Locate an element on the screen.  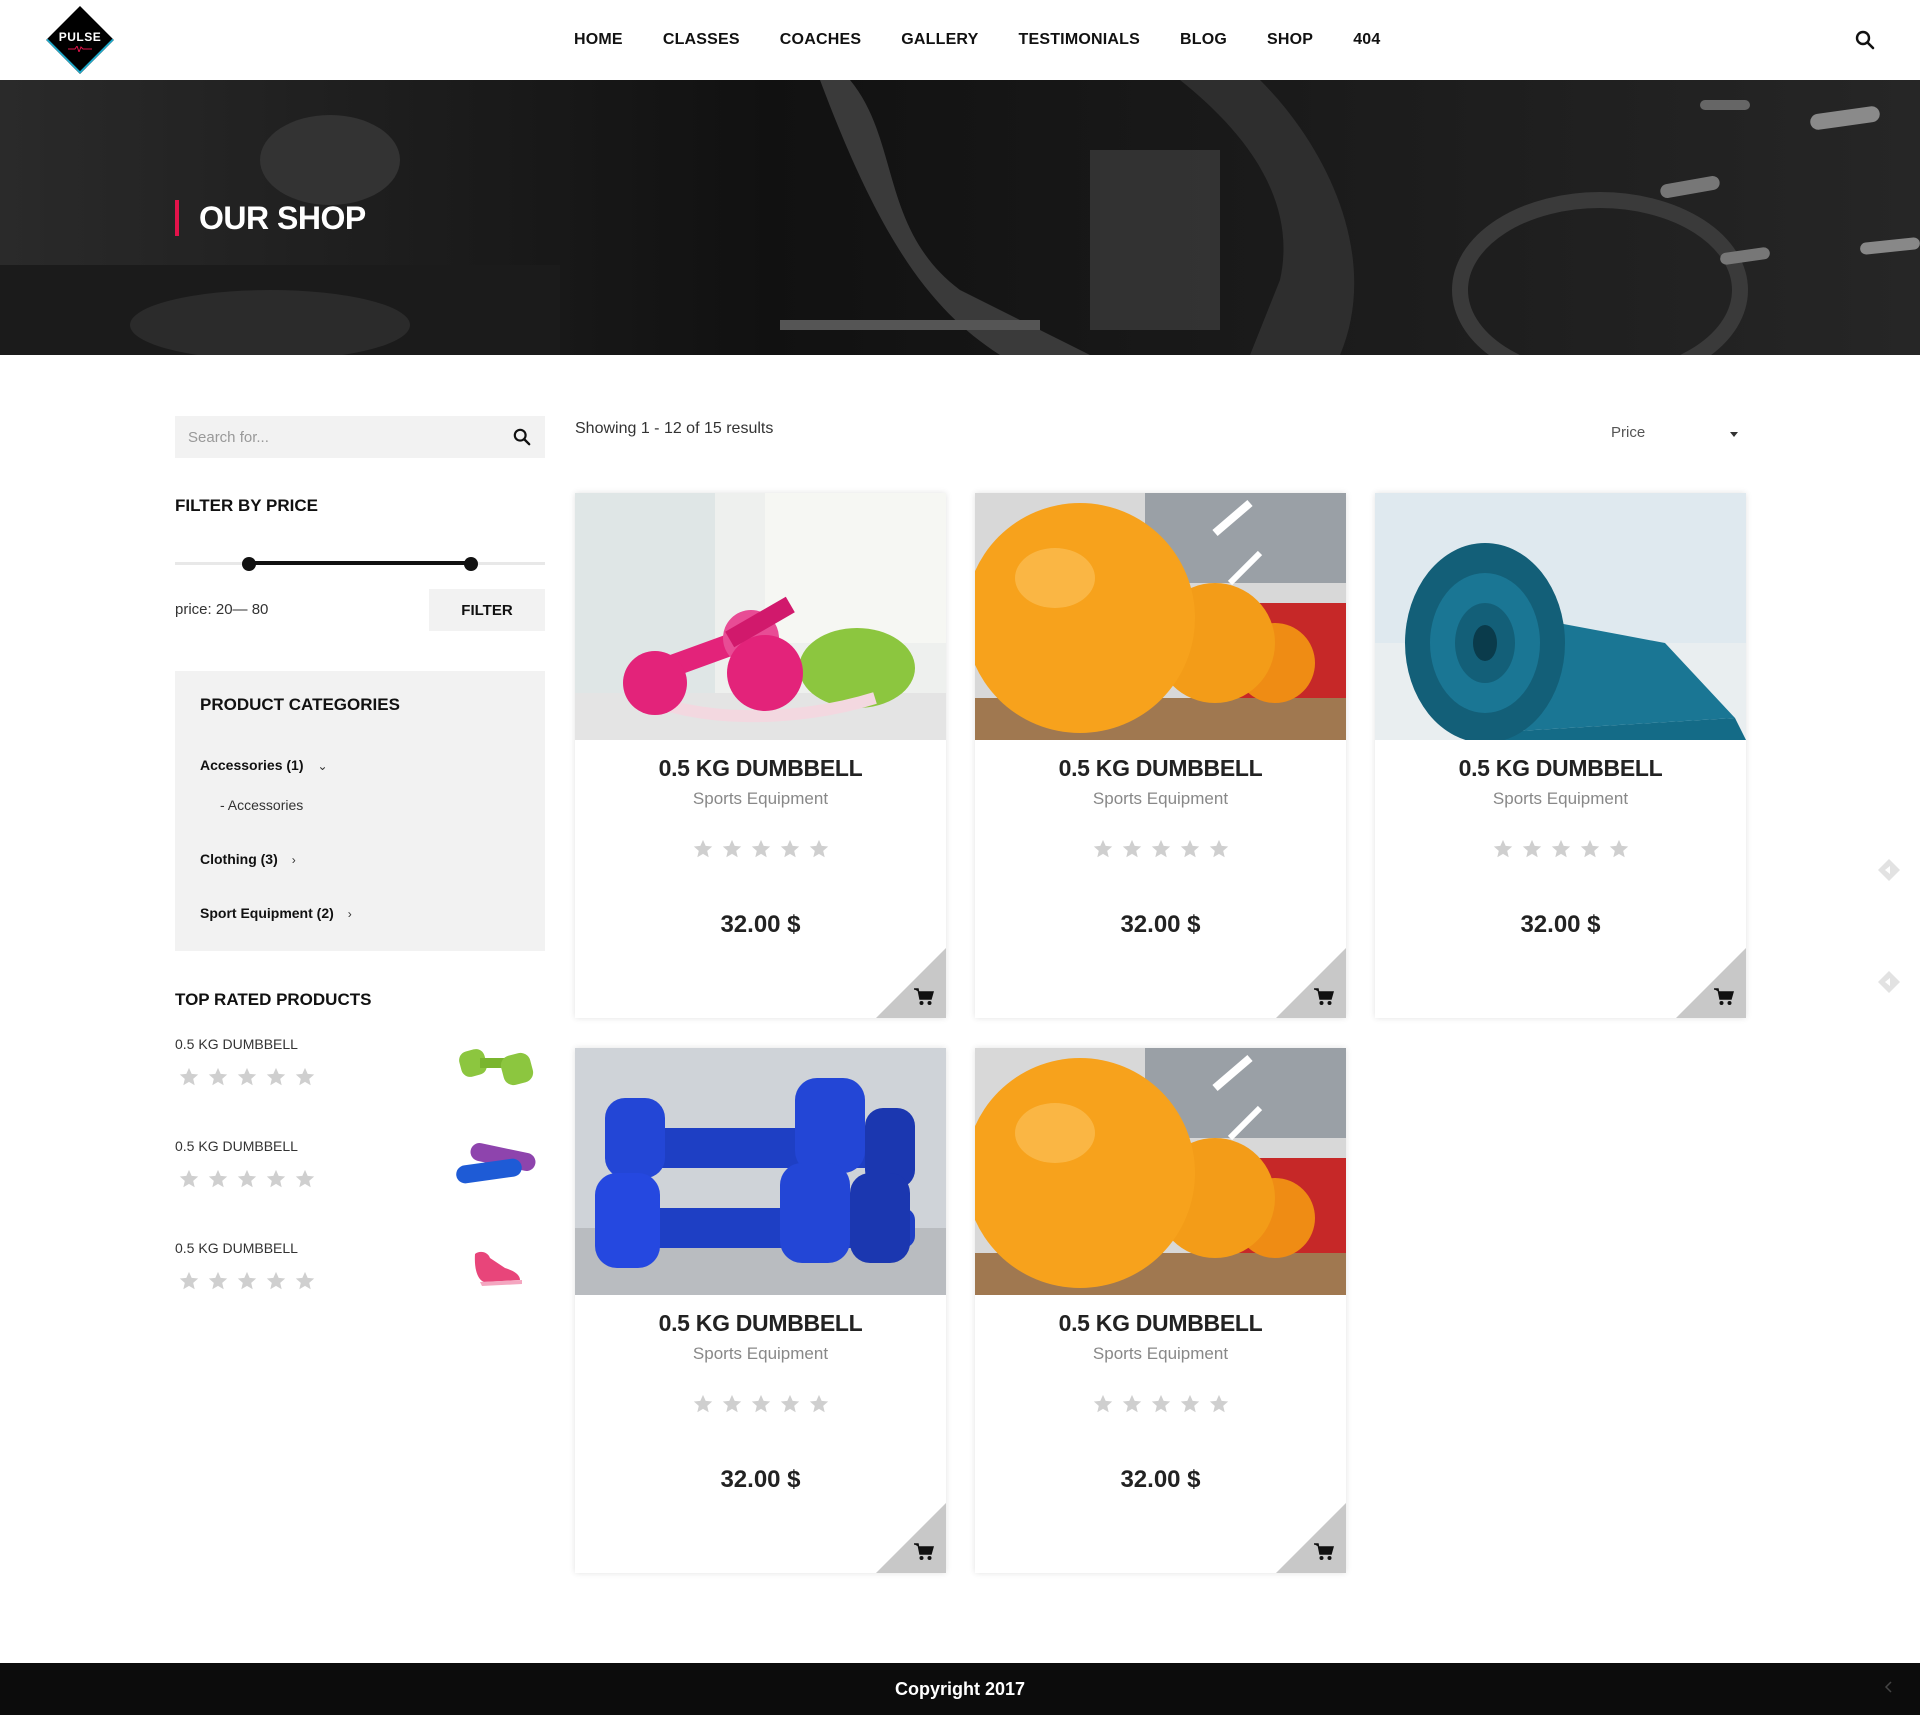
category-accessories: Accessories (1) ⌄ is located at coordinates (264, 765).